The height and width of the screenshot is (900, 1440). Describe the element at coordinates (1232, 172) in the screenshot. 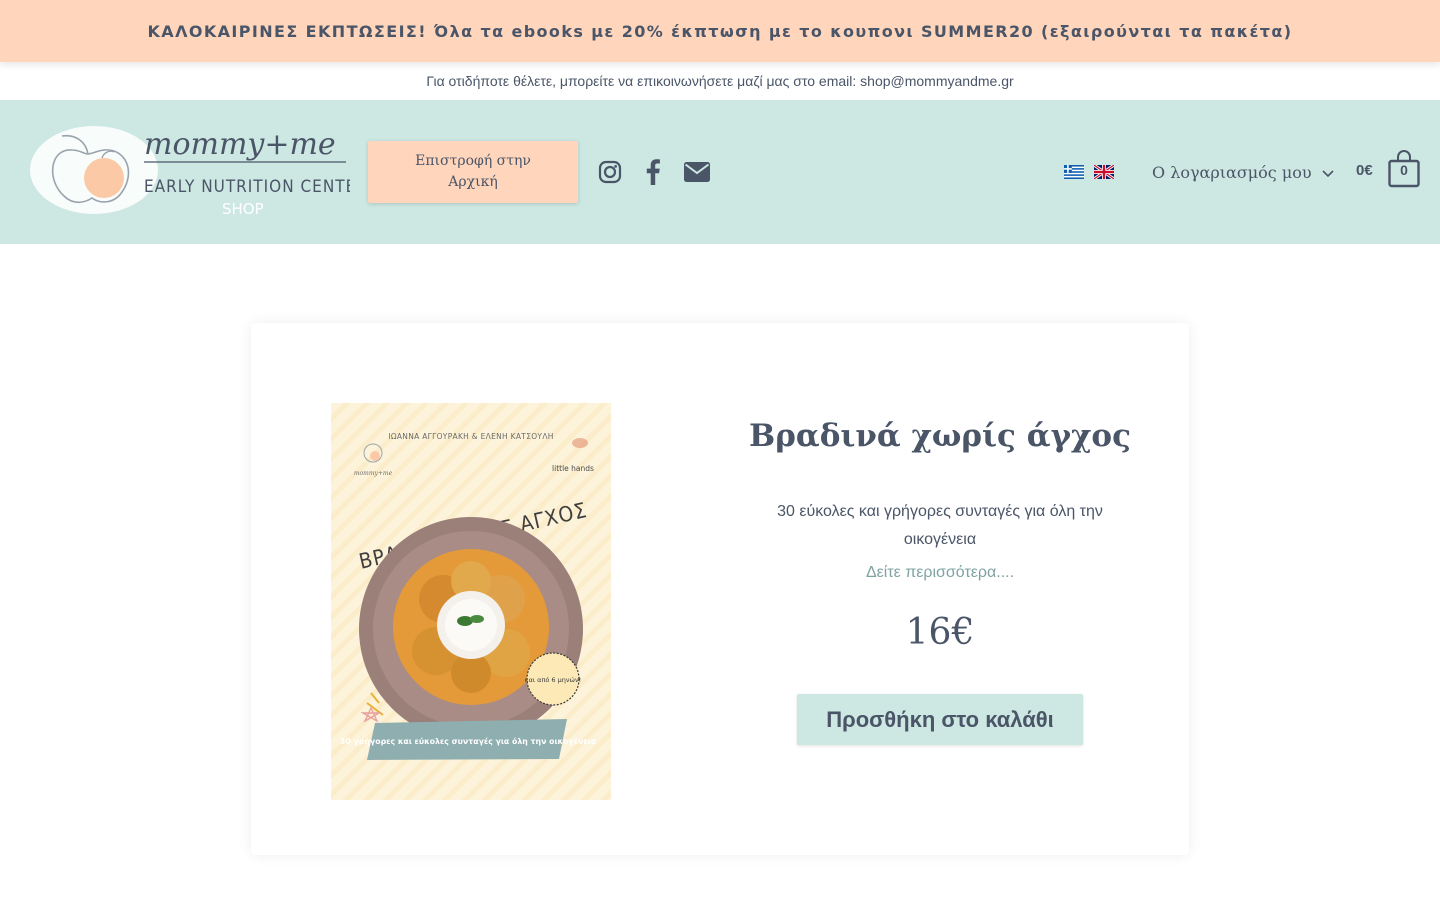

I see `account-label: Ο λογαριασμός μου` at that location.